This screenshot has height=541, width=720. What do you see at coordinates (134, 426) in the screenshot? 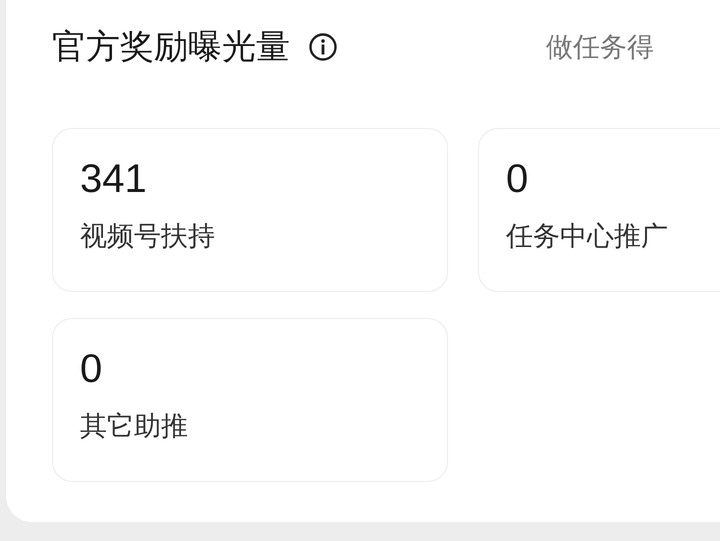
I see `stat-label: 其它助推` at bounding box center [134, 426].